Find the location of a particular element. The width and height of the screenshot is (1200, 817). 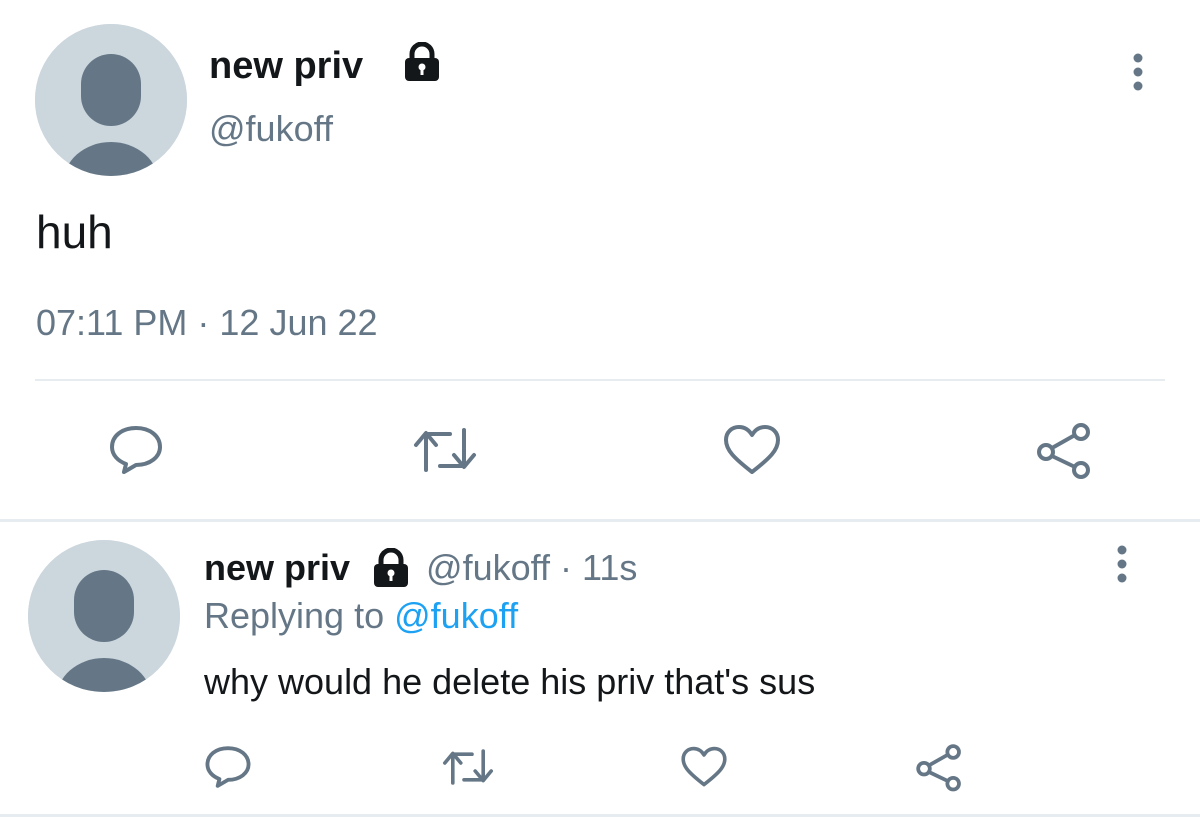

tweet-text: why would he delete his priv that's sus is located at coordinates (510, 681).